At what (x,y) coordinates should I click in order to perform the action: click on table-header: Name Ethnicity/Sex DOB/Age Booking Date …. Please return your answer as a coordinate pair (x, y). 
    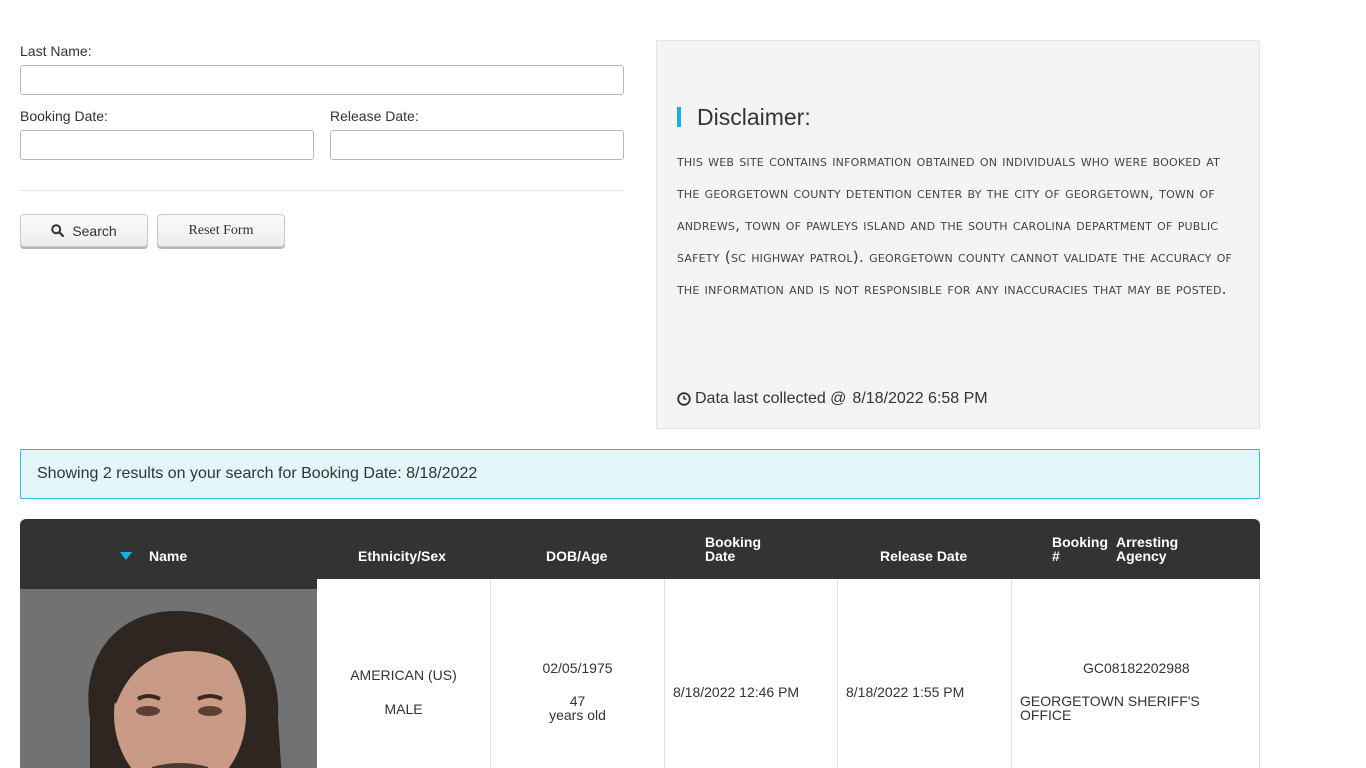
    Looking at the image, I should click on (640, 549).